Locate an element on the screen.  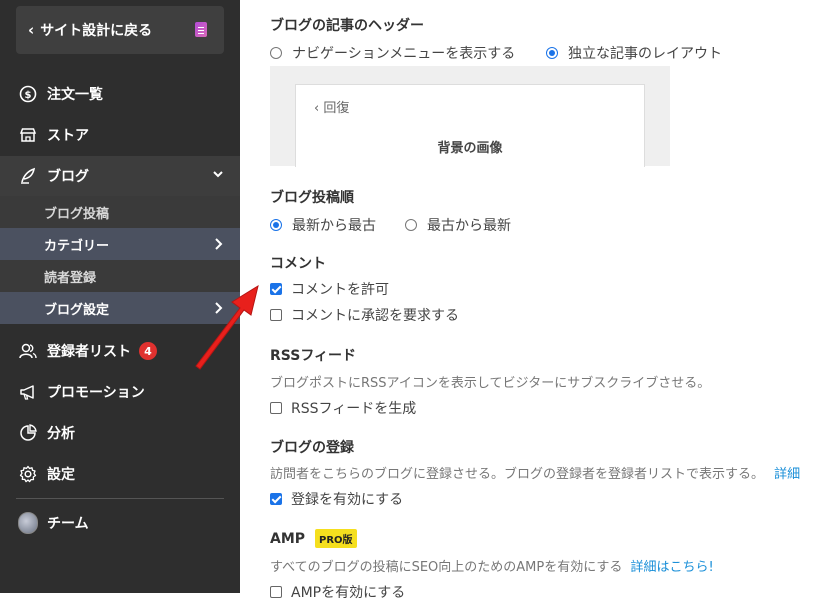
radio-newest-first: 最新から最古 is located at coordinates (323, 225).